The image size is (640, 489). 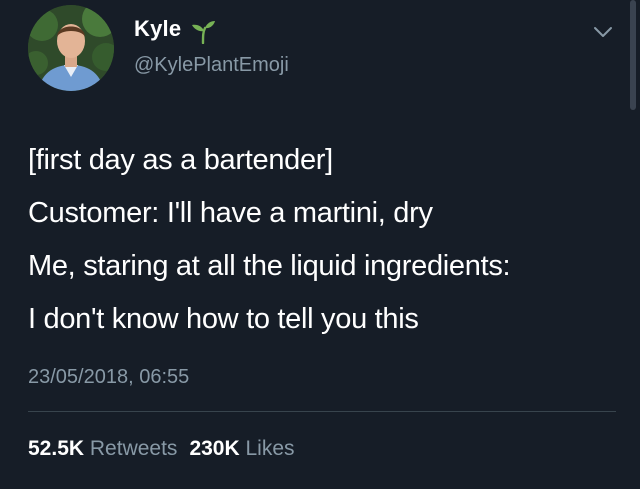 I want to click on retweets-count: 52.5K, so click(x=56, y=448).